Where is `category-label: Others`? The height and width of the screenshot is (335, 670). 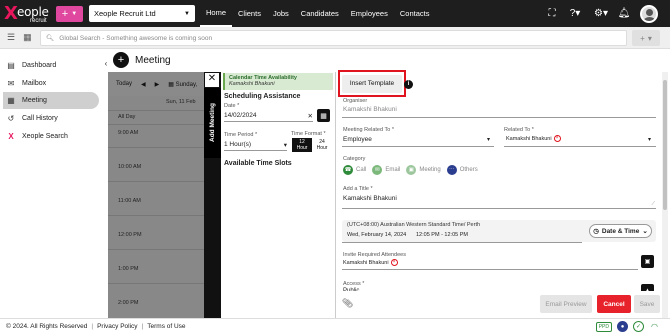
category-label: Others is located at coordinates (468, 170).